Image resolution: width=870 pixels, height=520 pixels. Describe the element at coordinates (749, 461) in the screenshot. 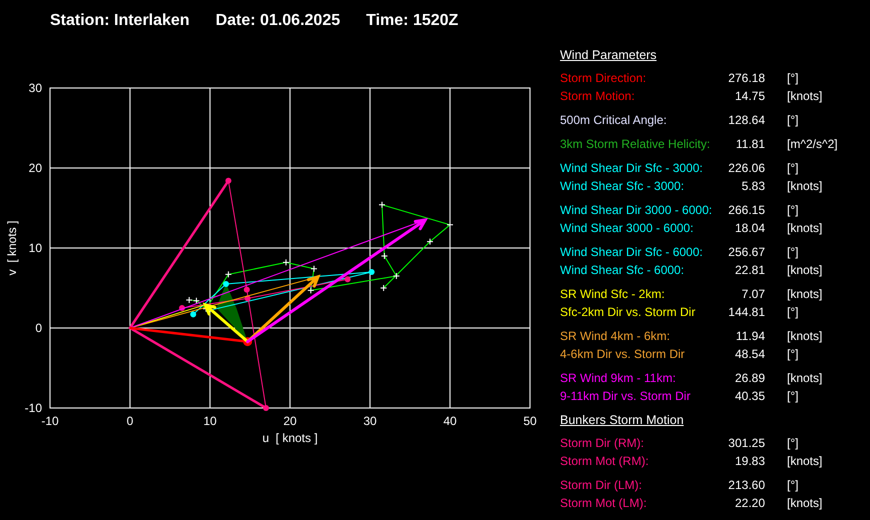

I see `parameter-value: 19.83` at that location.